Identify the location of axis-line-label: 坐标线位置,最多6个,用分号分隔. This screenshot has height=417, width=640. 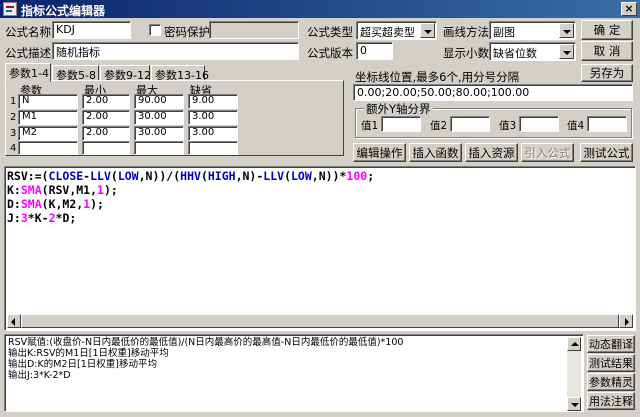
(437, 77).